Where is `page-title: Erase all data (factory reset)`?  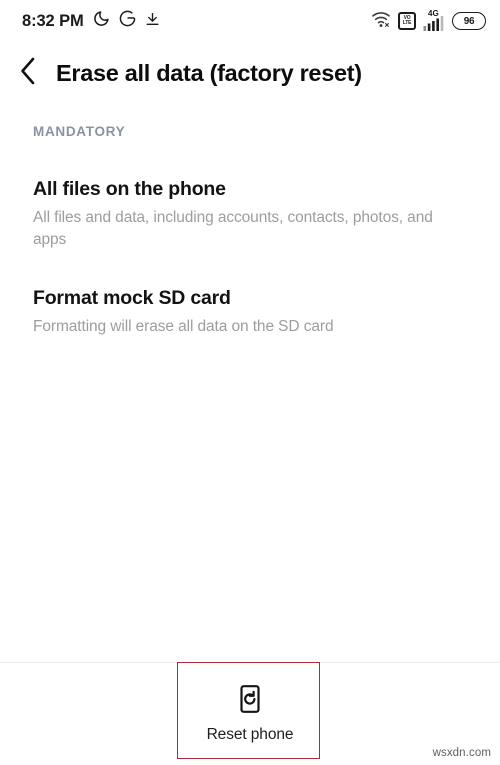
page-title: Erase all data (factory reset) is located at coordinates (209, 72).